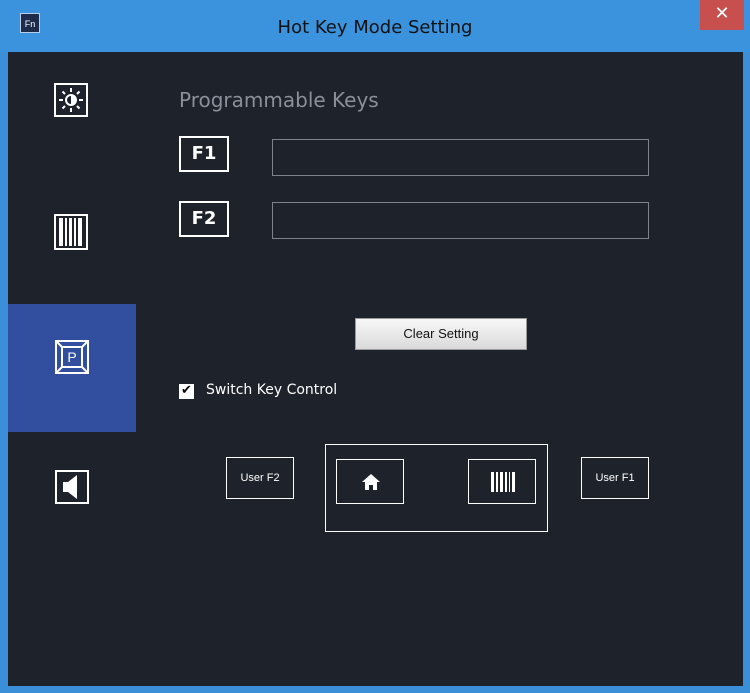 The height and width of the screenshot is (693, 750). I want to click on sidebar-item-programmable: P, so click(72, 368).